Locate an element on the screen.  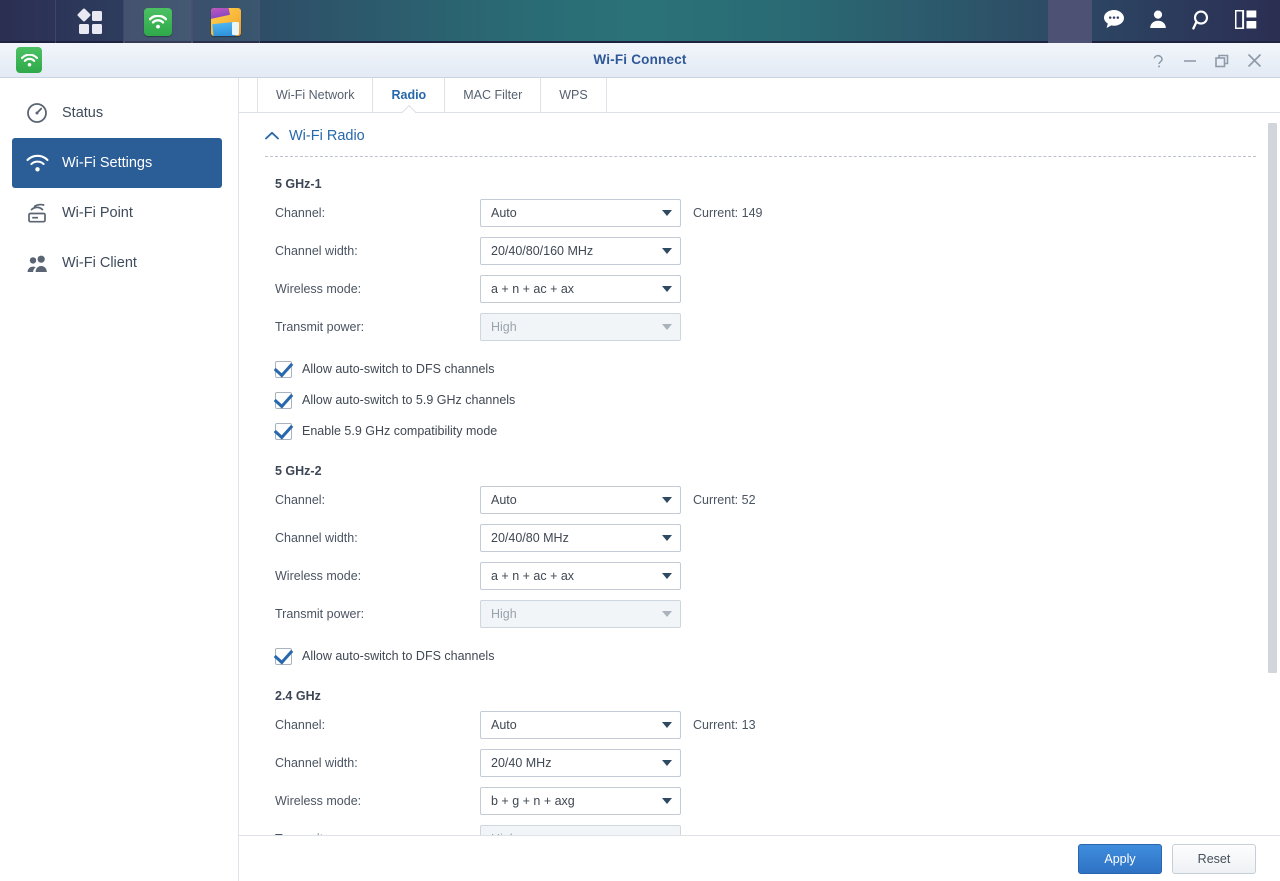
close-button is located at coordinates (1254, 60).